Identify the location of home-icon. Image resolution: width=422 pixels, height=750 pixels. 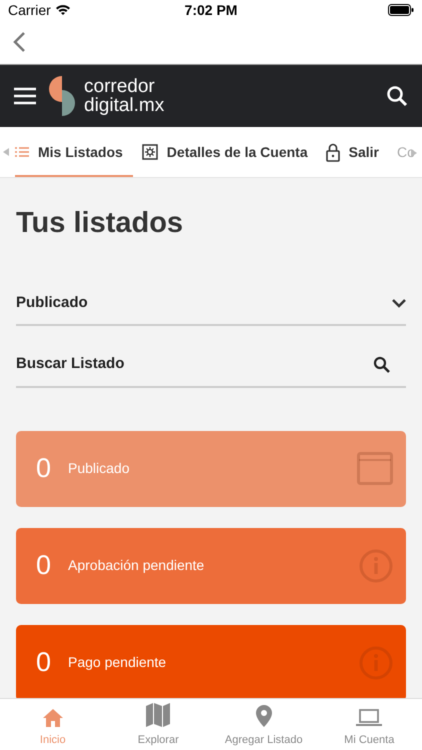
(53, 717).